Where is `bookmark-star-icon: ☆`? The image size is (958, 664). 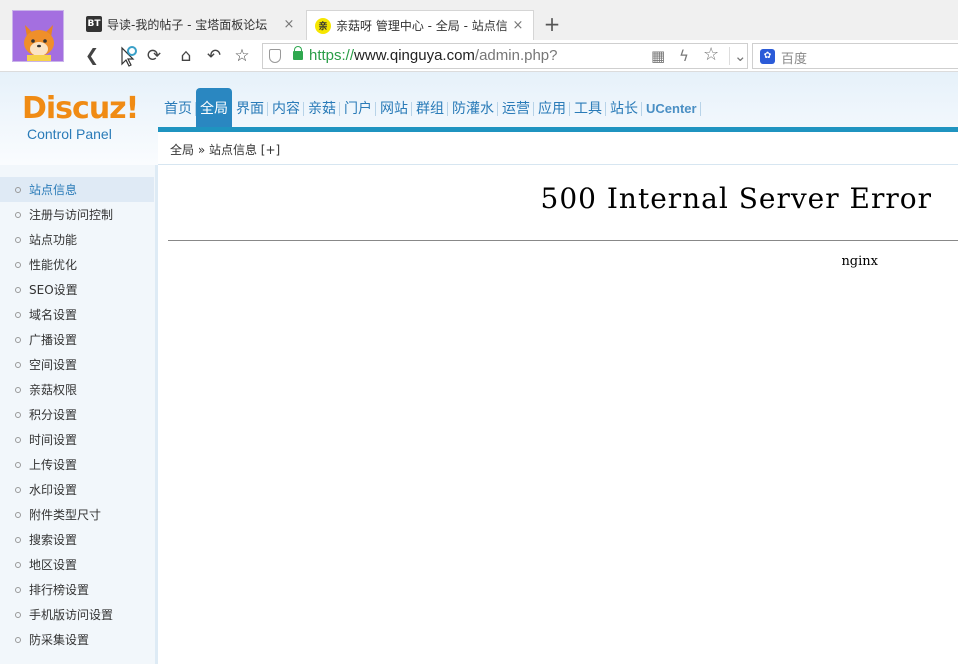
bookmark-star-icon: ☆ is located at coordinates (711, 54).